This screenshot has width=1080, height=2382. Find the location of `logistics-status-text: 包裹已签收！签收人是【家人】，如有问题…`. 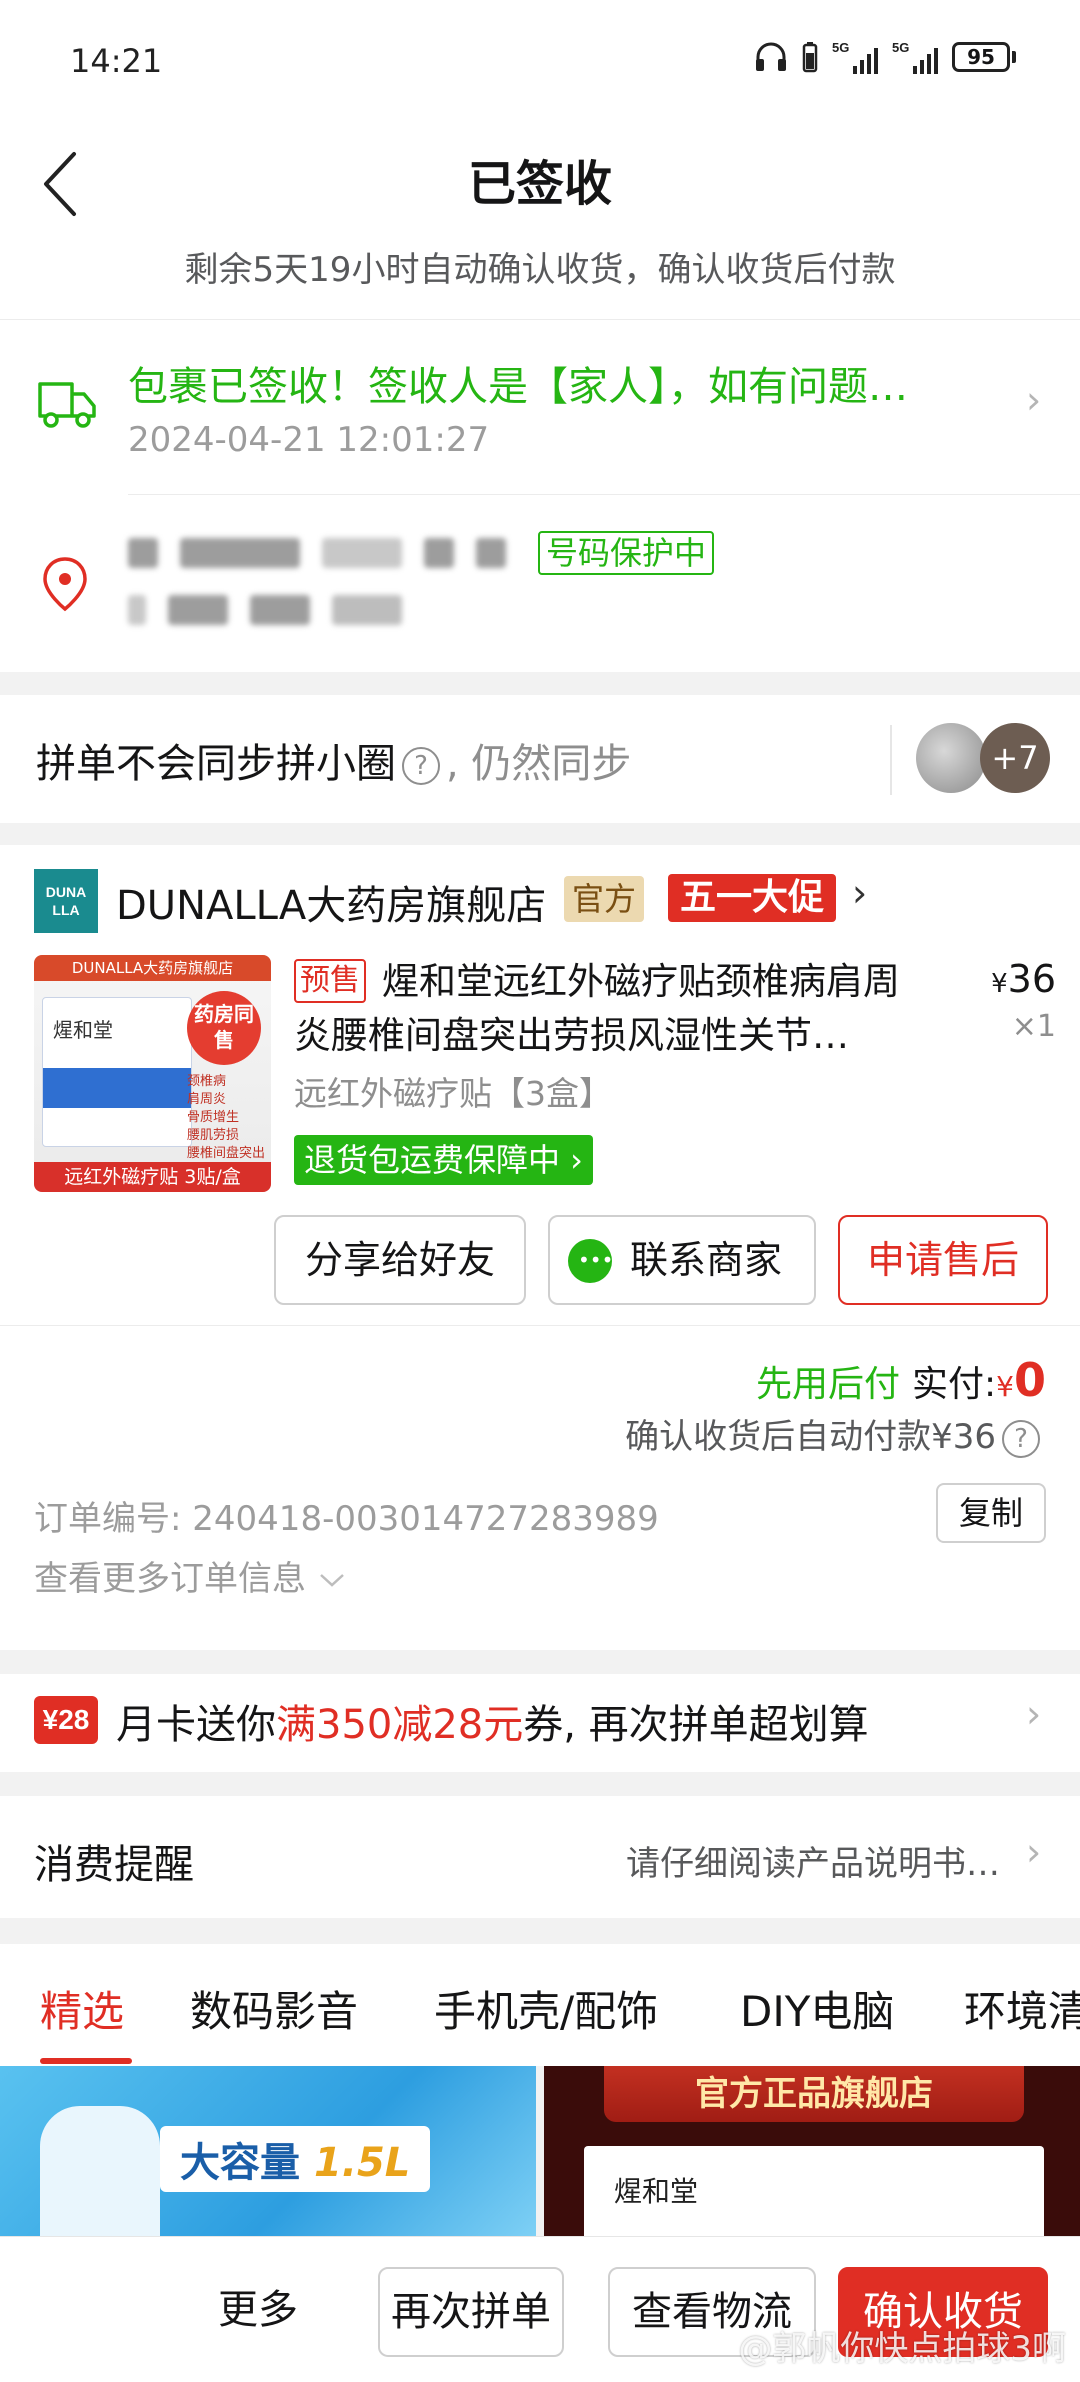

logistics-status-text: 包裹已签收！签收人是【家人】，如有问题… is located at coordinates (518, 387).